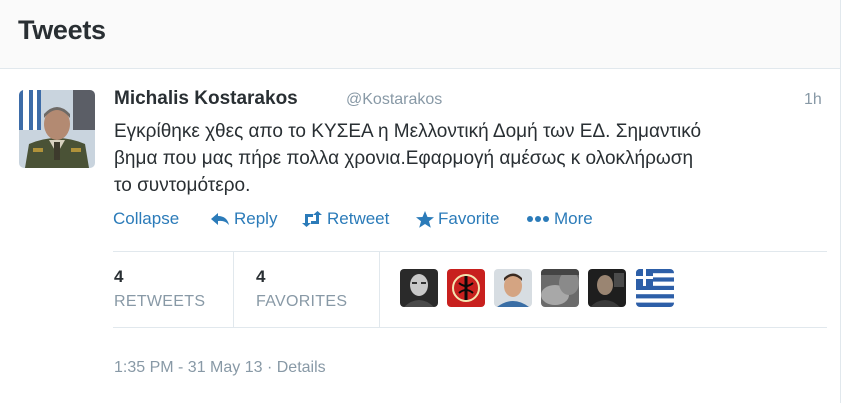 The height and width of the screenshot is (403, 850). I want to click on collapse-label: Collapse, so click(146, 218).